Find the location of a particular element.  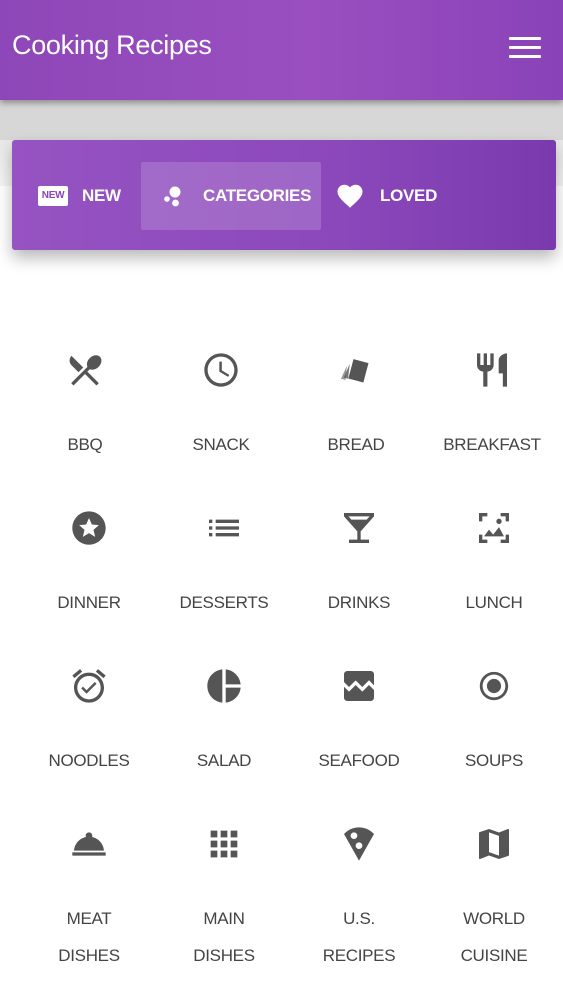

category-label-line1: WORLD is located at coordinates (494, 918).